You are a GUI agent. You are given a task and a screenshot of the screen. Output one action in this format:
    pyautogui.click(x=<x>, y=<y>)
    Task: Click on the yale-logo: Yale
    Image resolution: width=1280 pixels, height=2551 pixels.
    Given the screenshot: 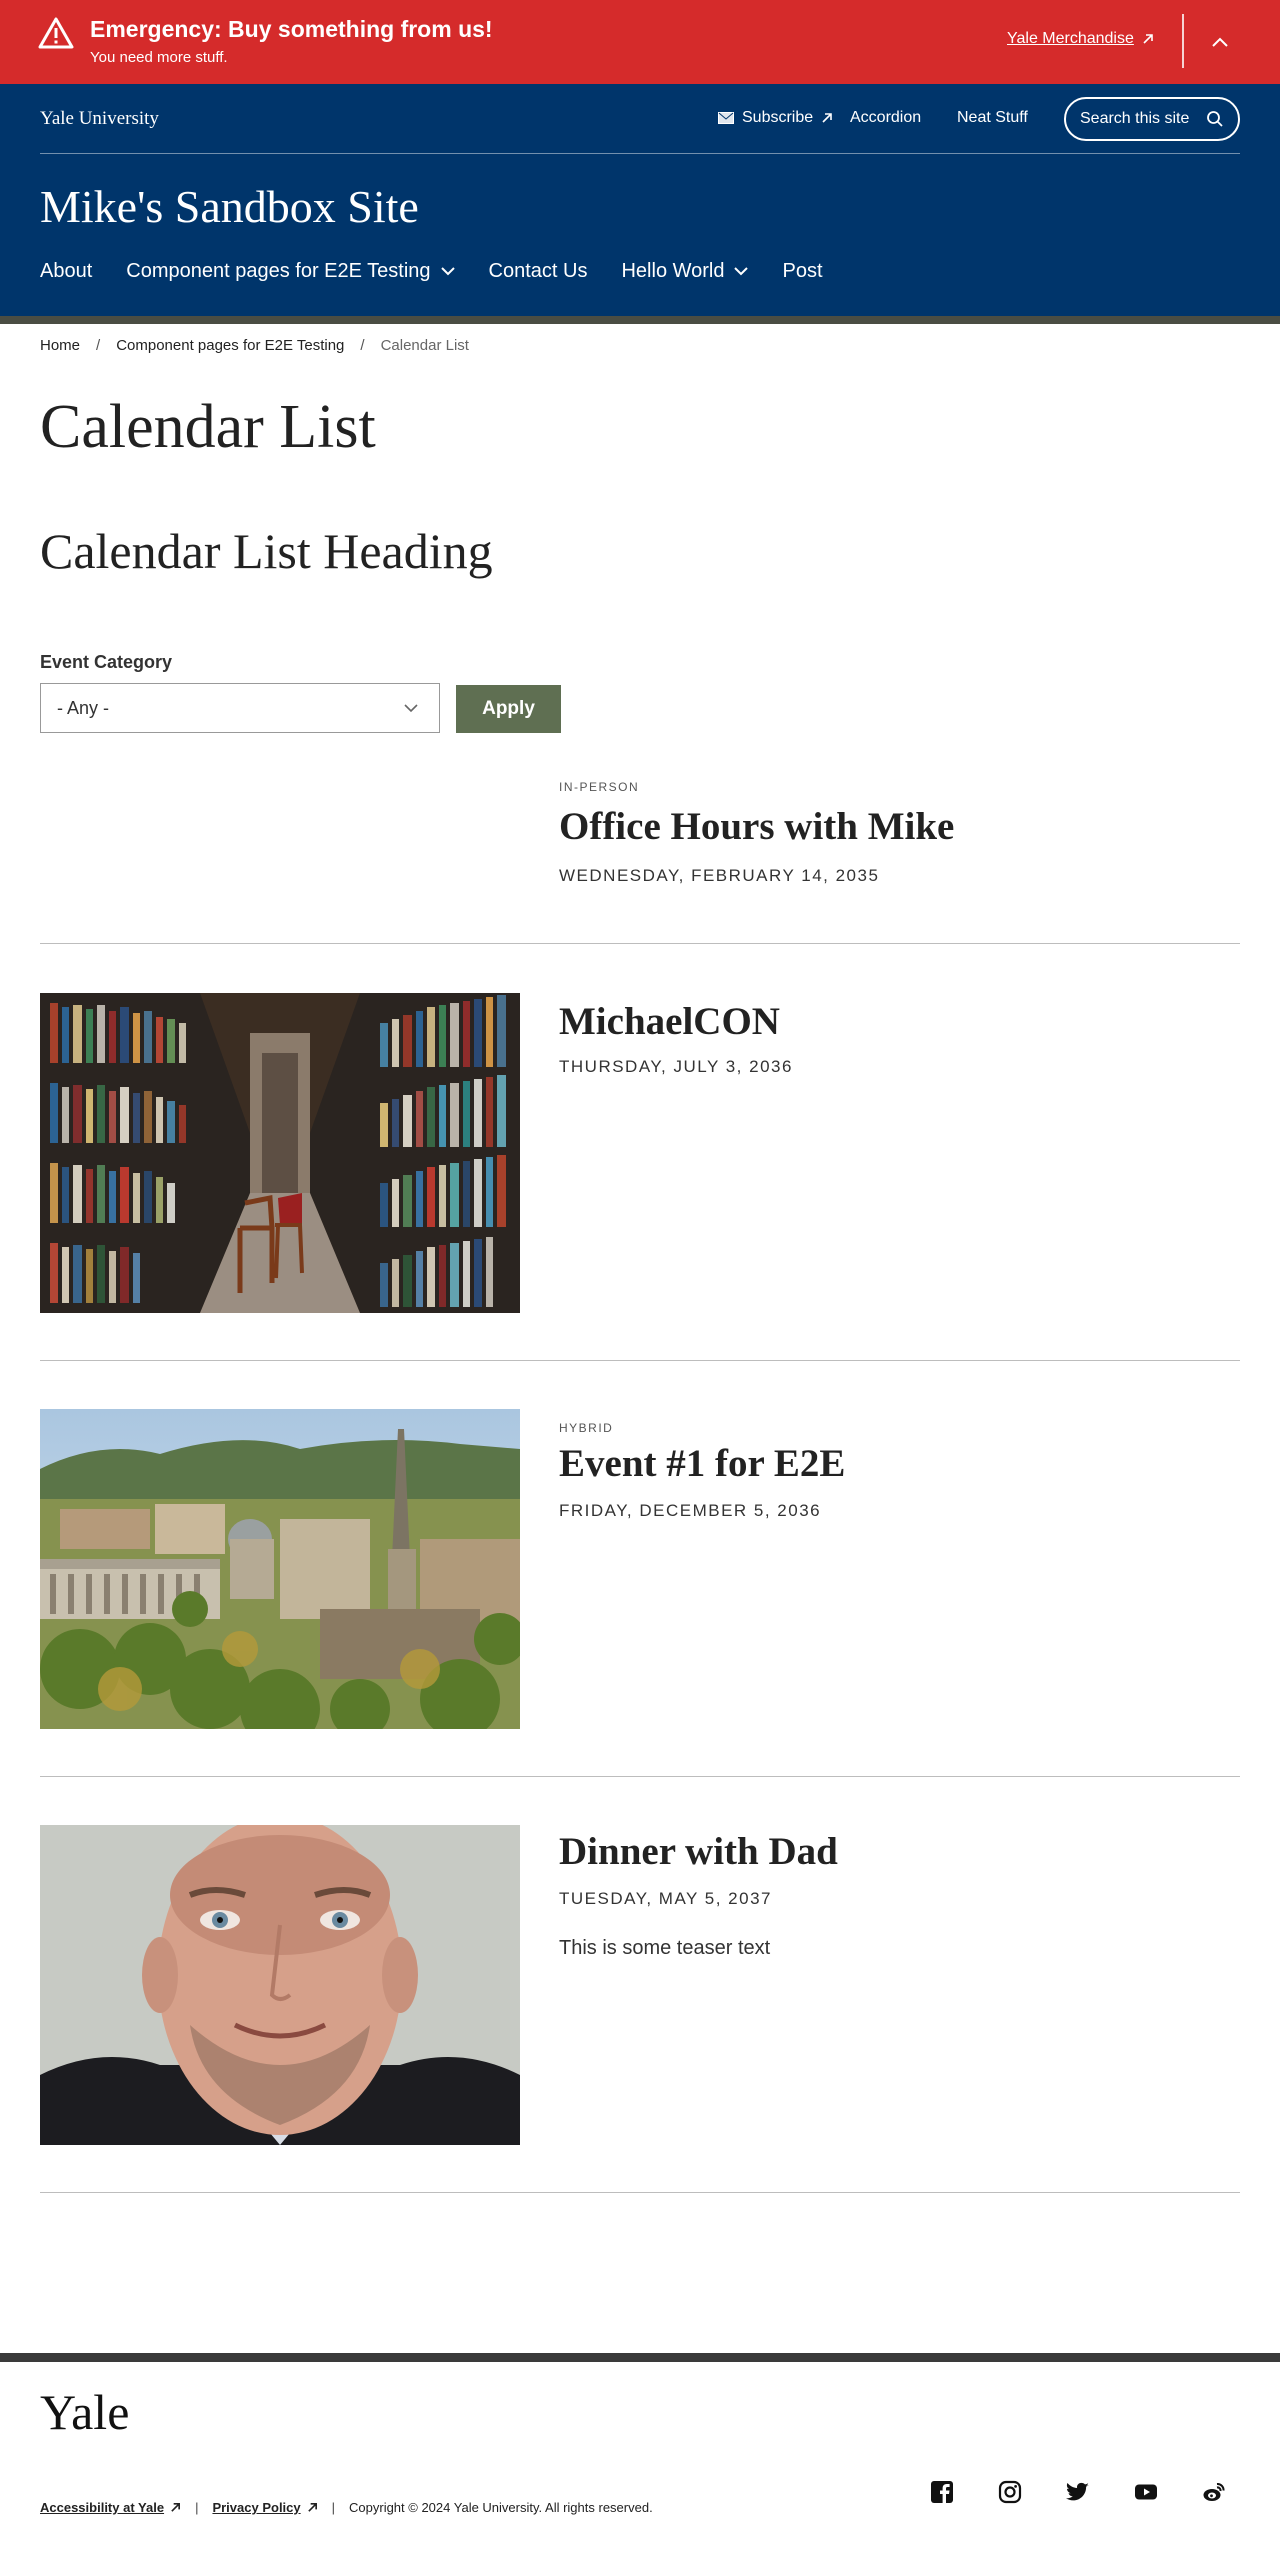 What is the action you would take?
    pyautogui.click(x=84, y=2412)
    